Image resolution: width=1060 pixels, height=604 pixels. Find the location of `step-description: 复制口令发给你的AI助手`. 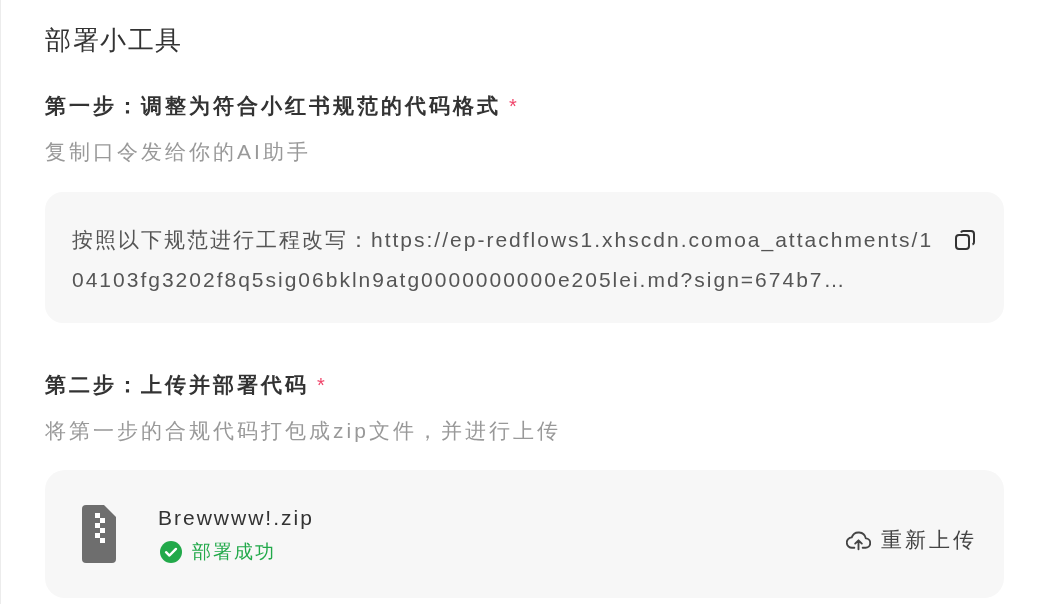

step-description: 复制口令发给你的AI助手 is located at coordinates (178, 152).